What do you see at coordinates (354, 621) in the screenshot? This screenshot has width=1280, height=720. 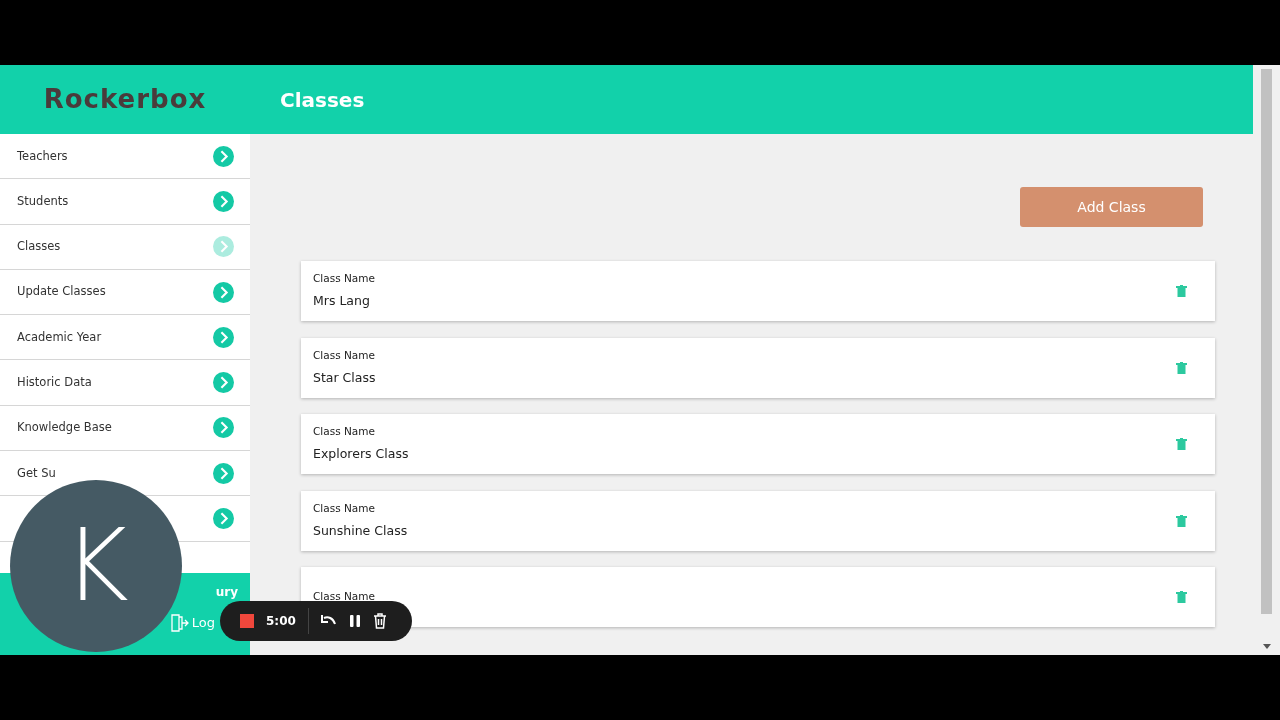 I see `pause-icon` at bounding box center [354, 621].